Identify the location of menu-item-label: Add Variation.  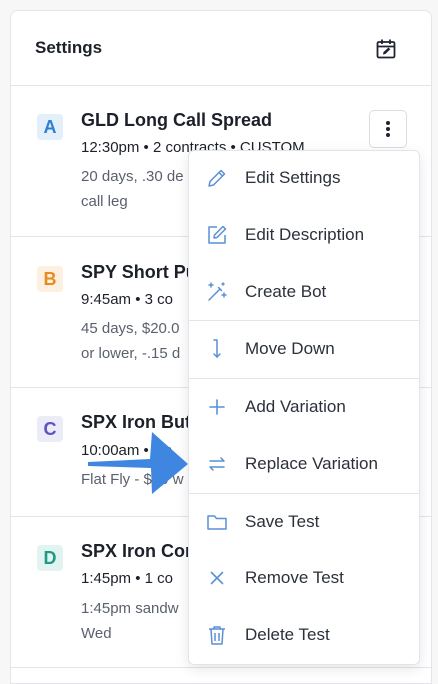
(295, 406).